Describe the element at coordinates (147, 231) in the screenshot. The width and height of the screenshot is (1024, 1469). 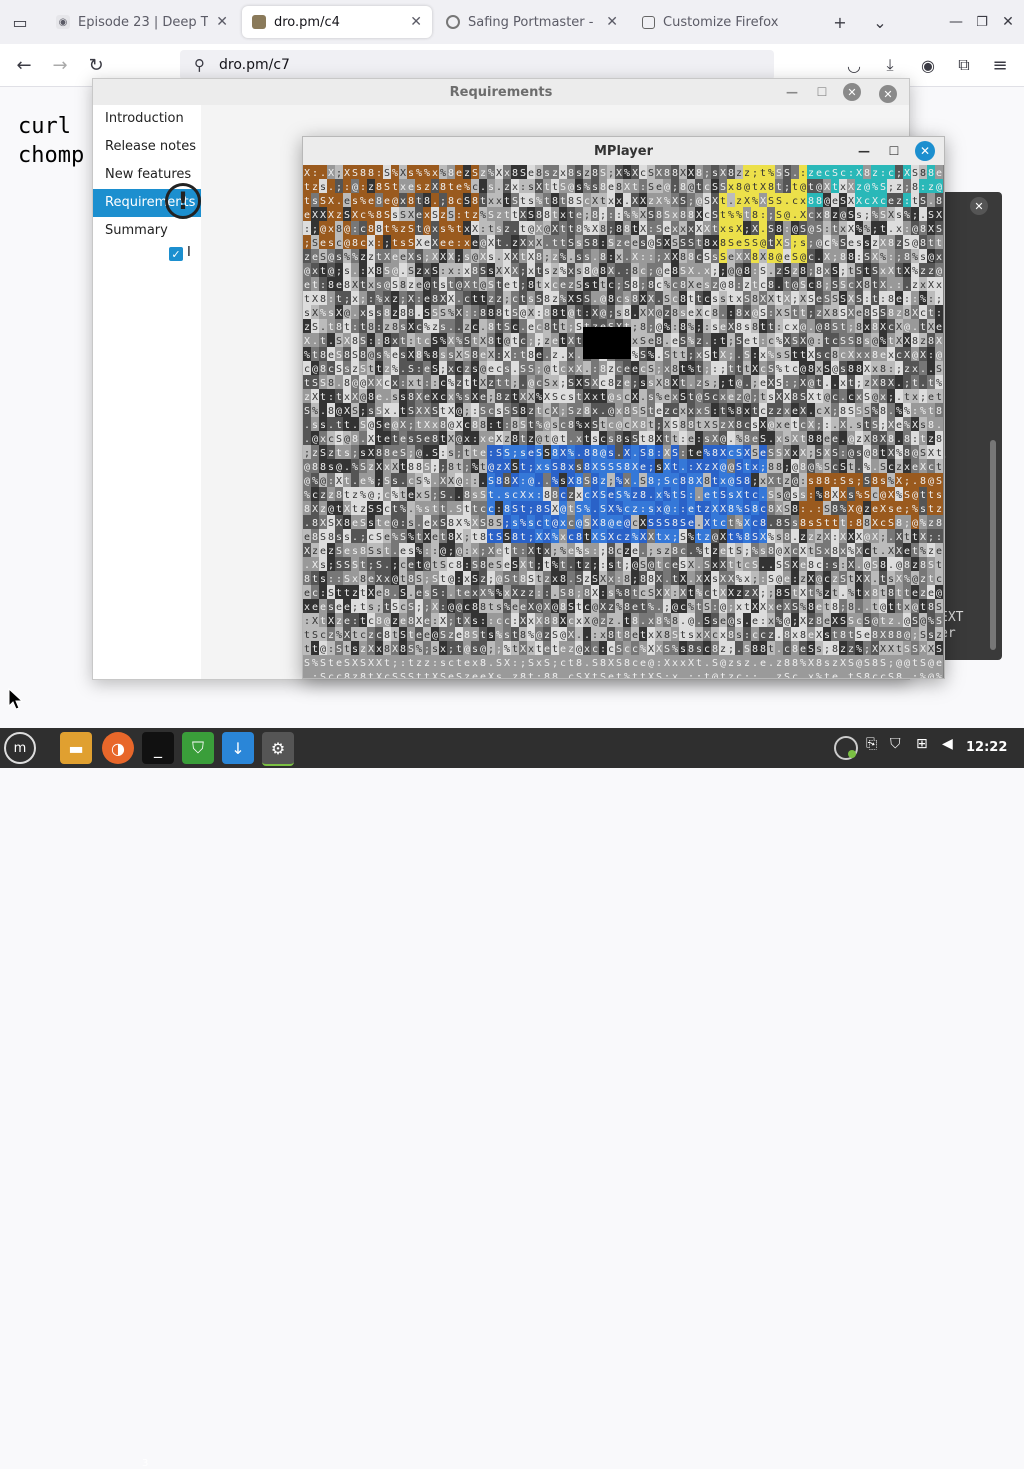
I see `sidebar-item-summary: Summary` at that location.